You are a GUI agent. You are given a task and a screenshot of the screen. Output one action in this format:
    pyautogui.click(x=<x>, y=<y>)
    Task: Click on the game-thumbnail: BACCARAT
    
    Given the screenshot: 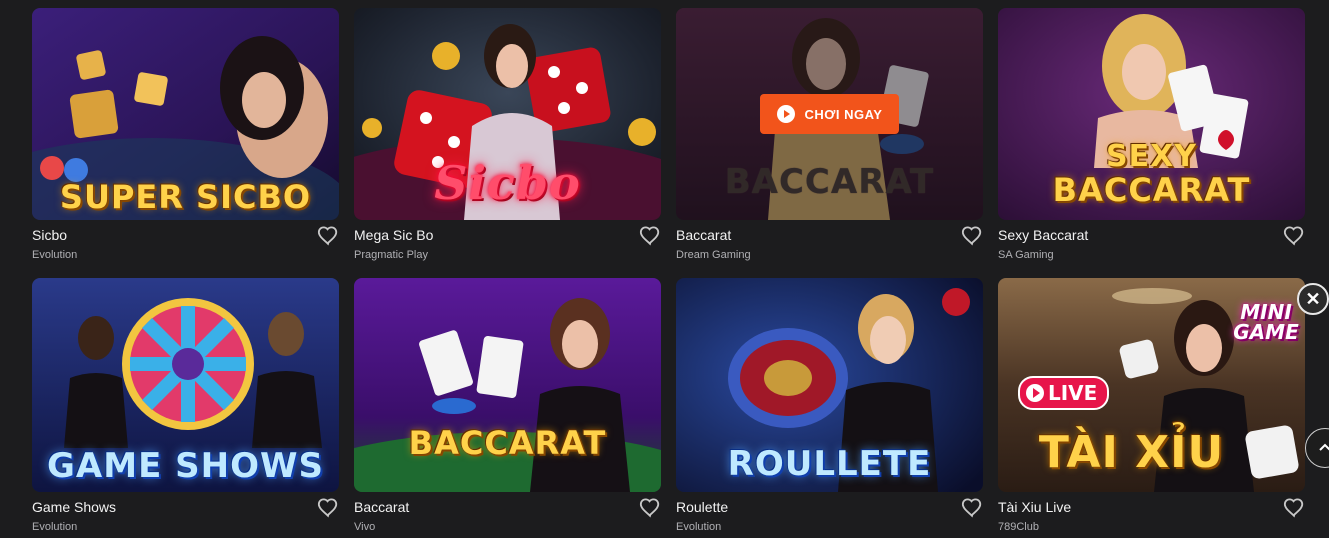 What is the action you would take?
    pyautogui.click(x=507, y=385)
    